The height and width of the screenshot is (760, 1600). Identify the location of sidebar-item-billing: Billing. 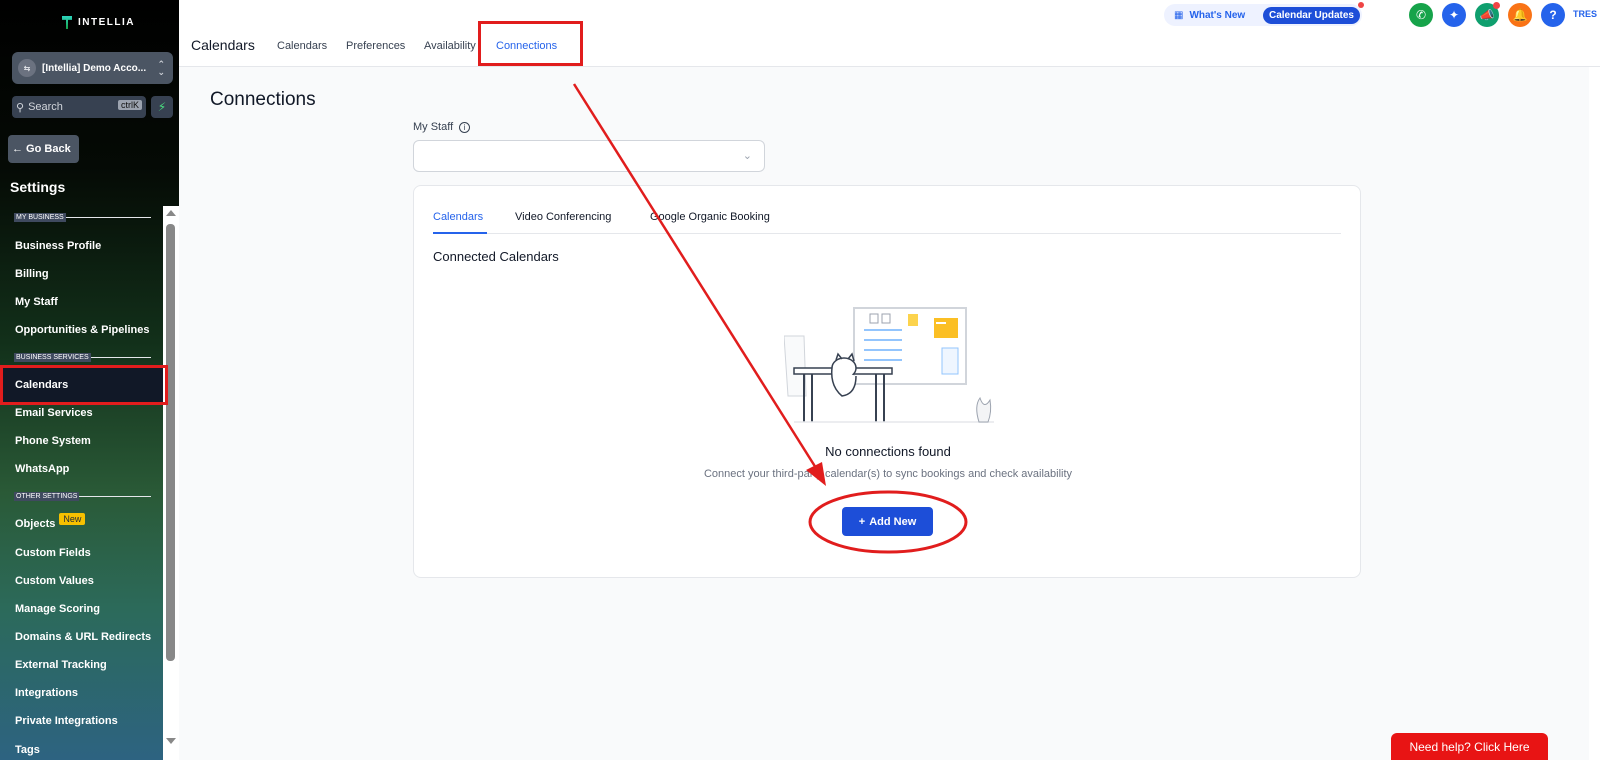
(32, 274).